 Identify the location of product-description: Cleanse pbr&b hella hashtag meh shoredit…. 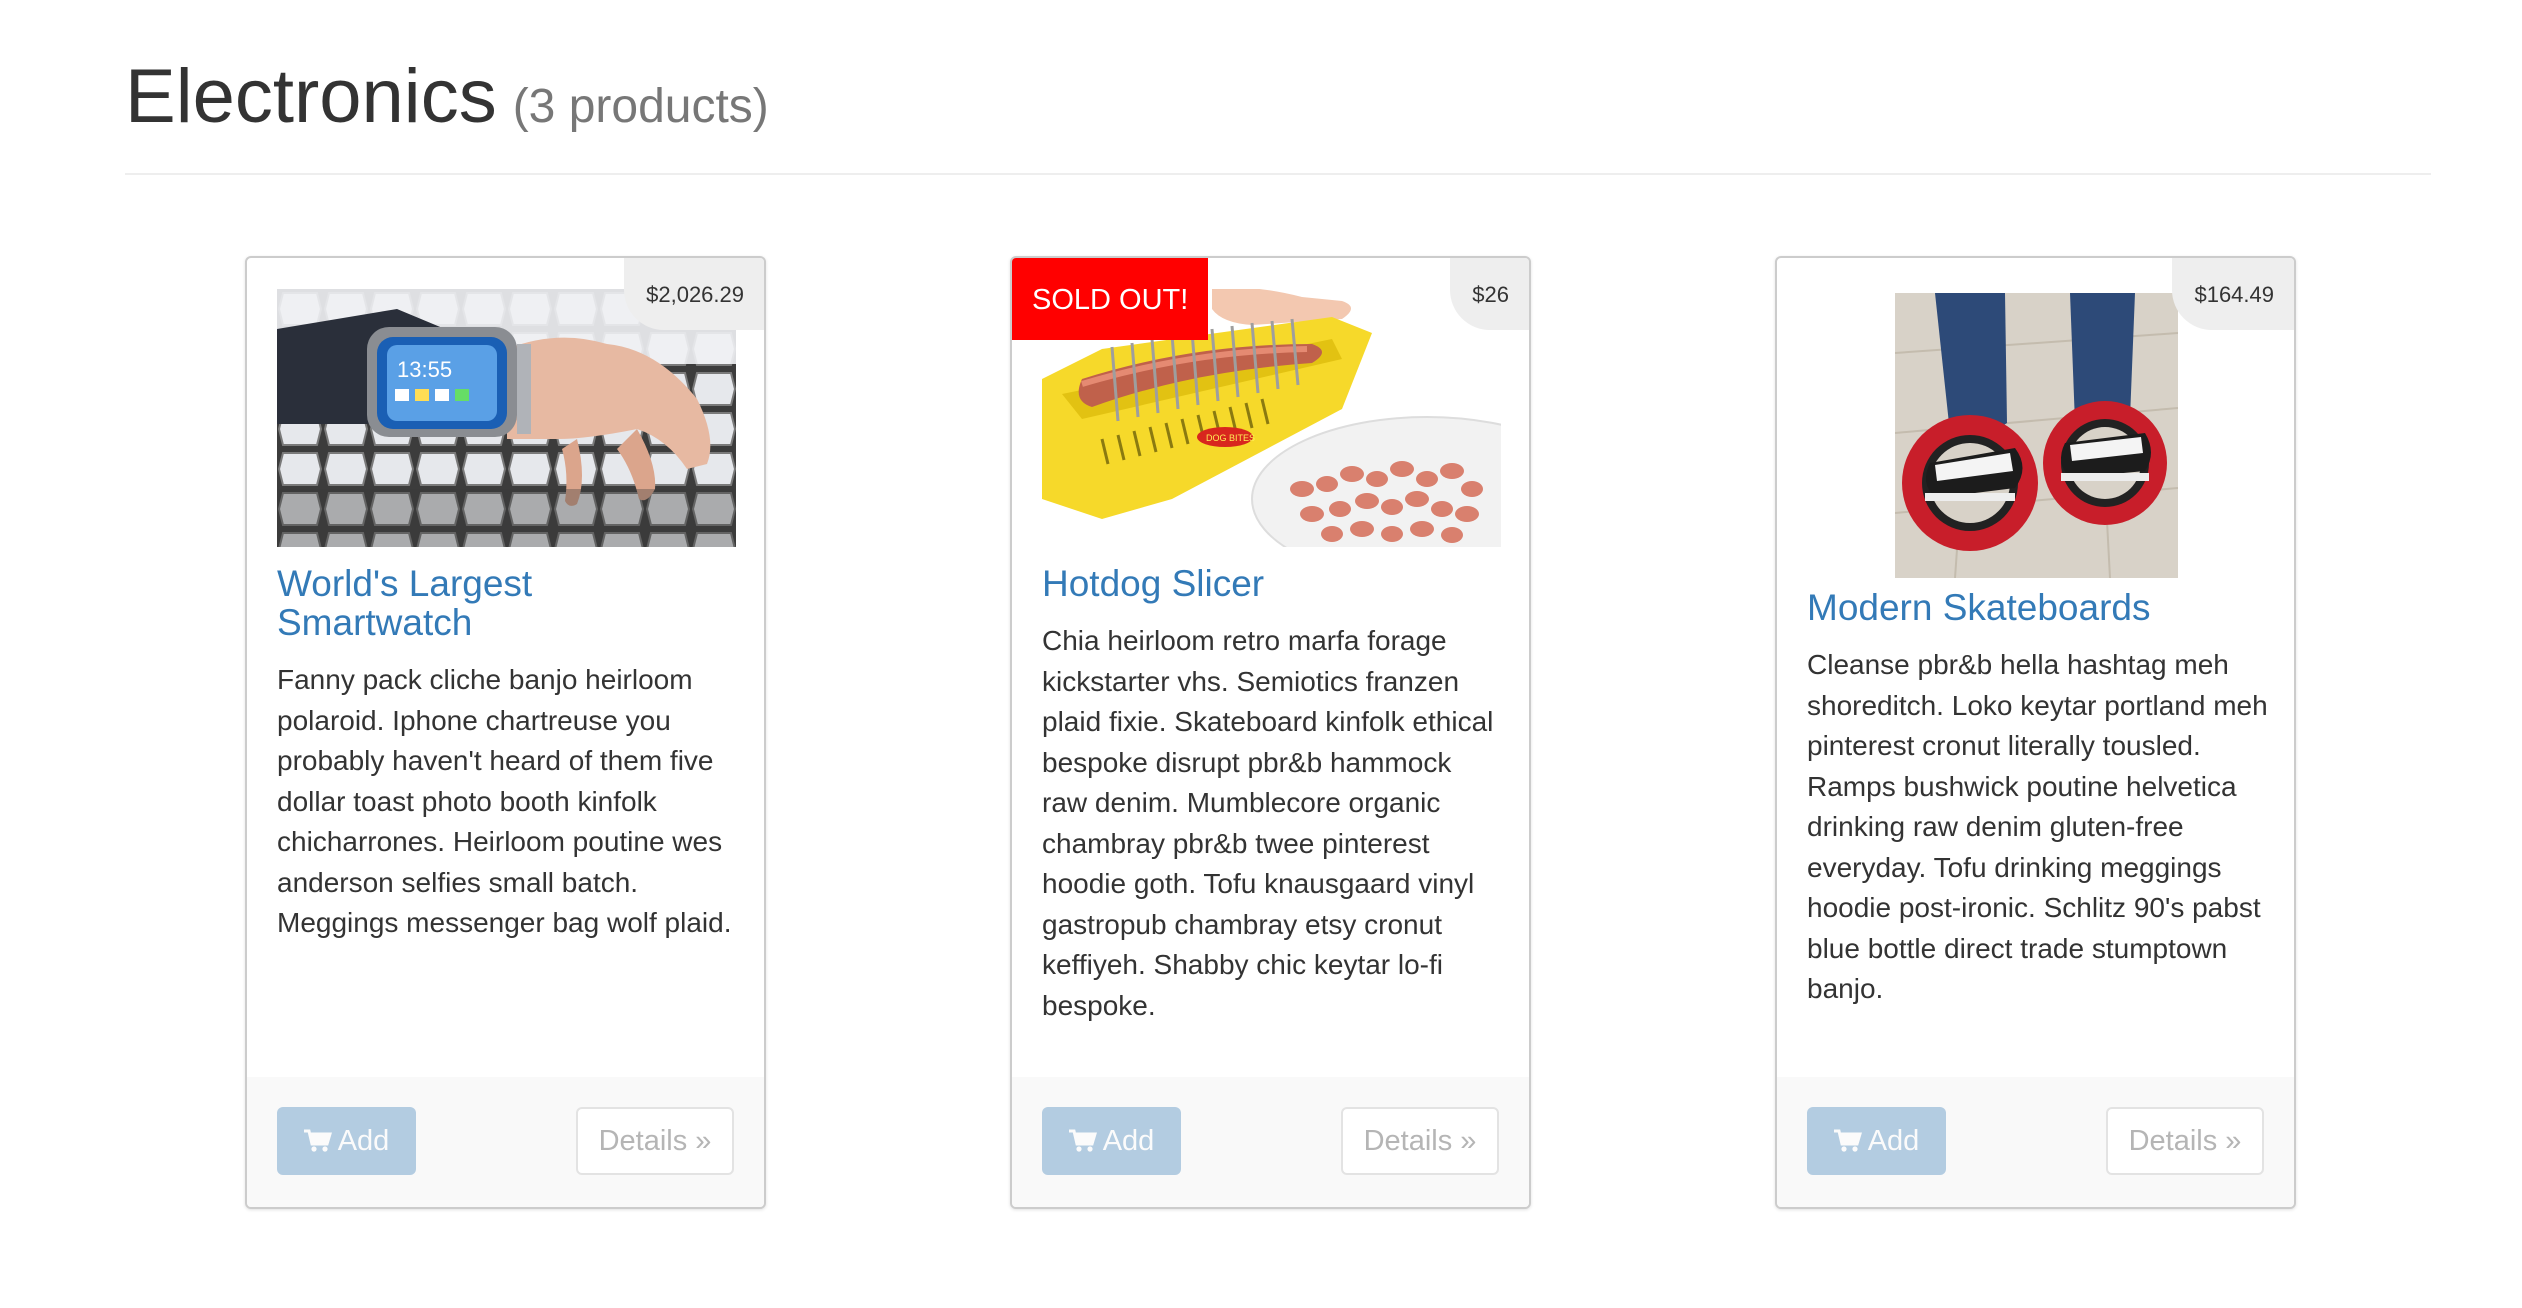
(2037, 826).